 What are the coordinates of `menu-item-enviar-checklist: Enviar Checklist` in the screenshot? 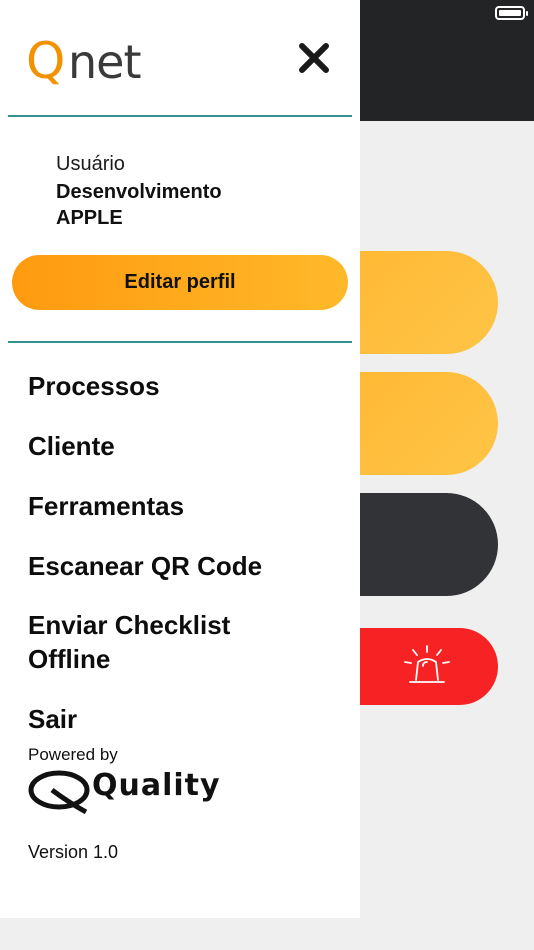 It's located at (178, 625).